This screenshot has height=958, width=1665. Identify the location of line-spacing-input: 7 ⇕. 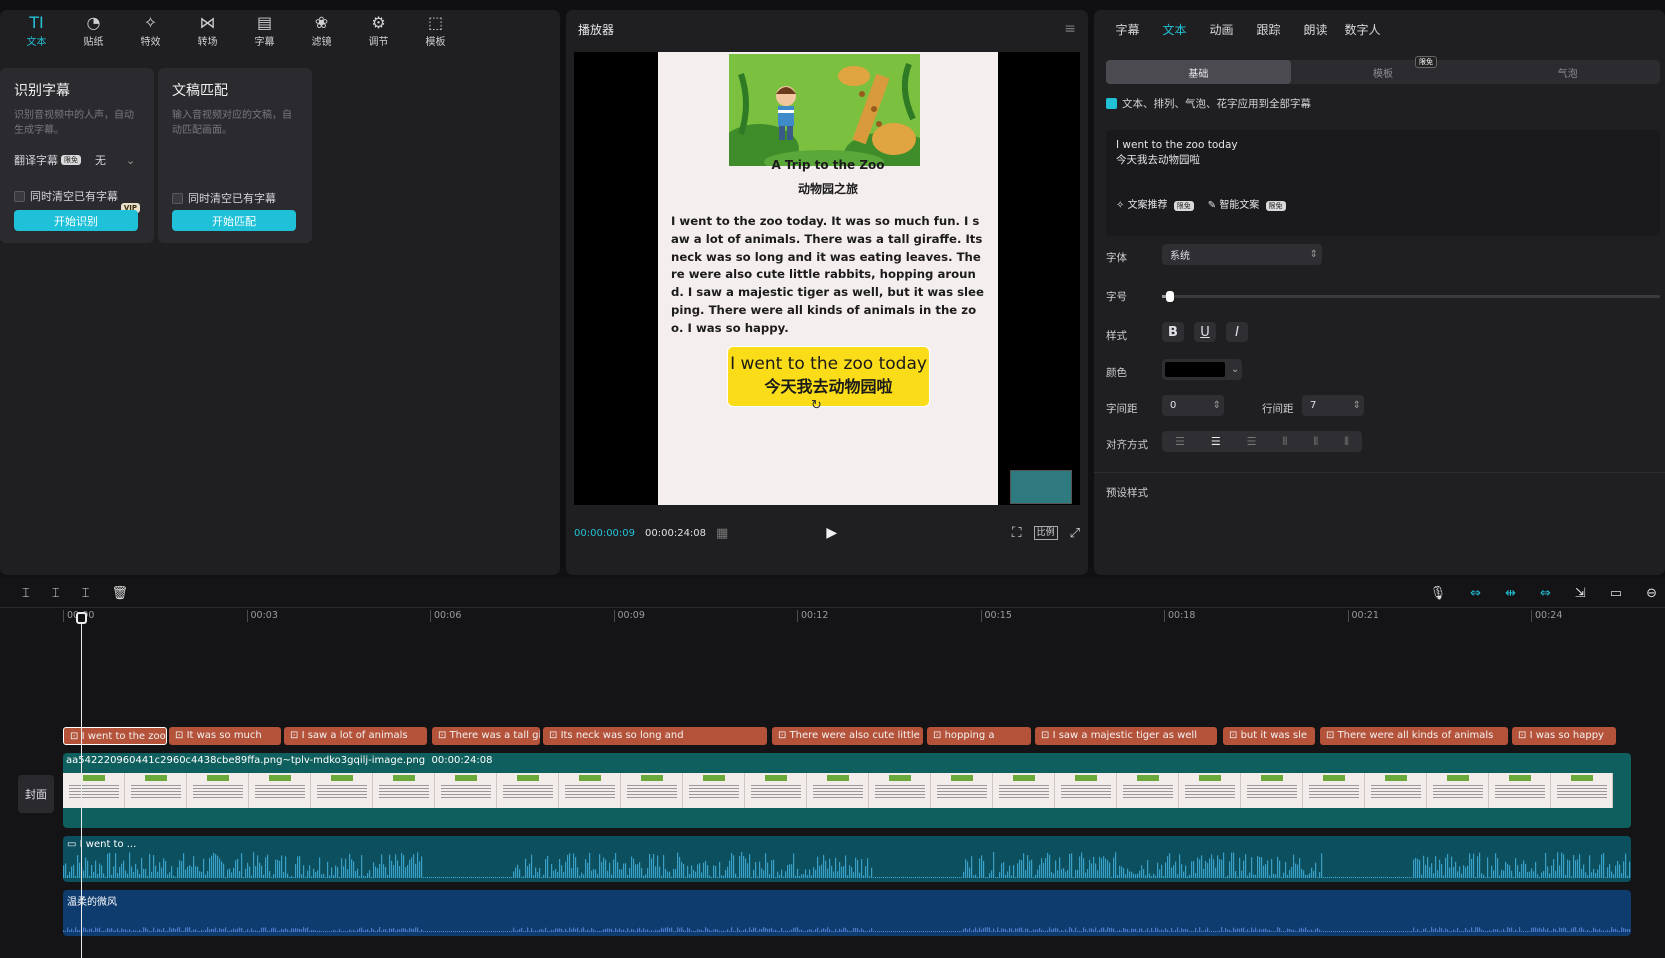
(1333, 405).